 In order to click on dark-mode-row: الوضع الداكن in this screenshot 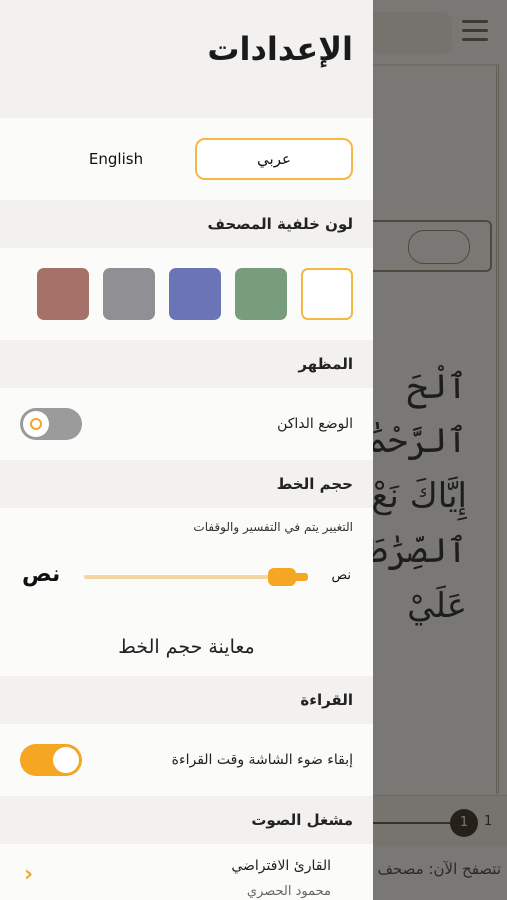, I will do `click(186, 424)`.